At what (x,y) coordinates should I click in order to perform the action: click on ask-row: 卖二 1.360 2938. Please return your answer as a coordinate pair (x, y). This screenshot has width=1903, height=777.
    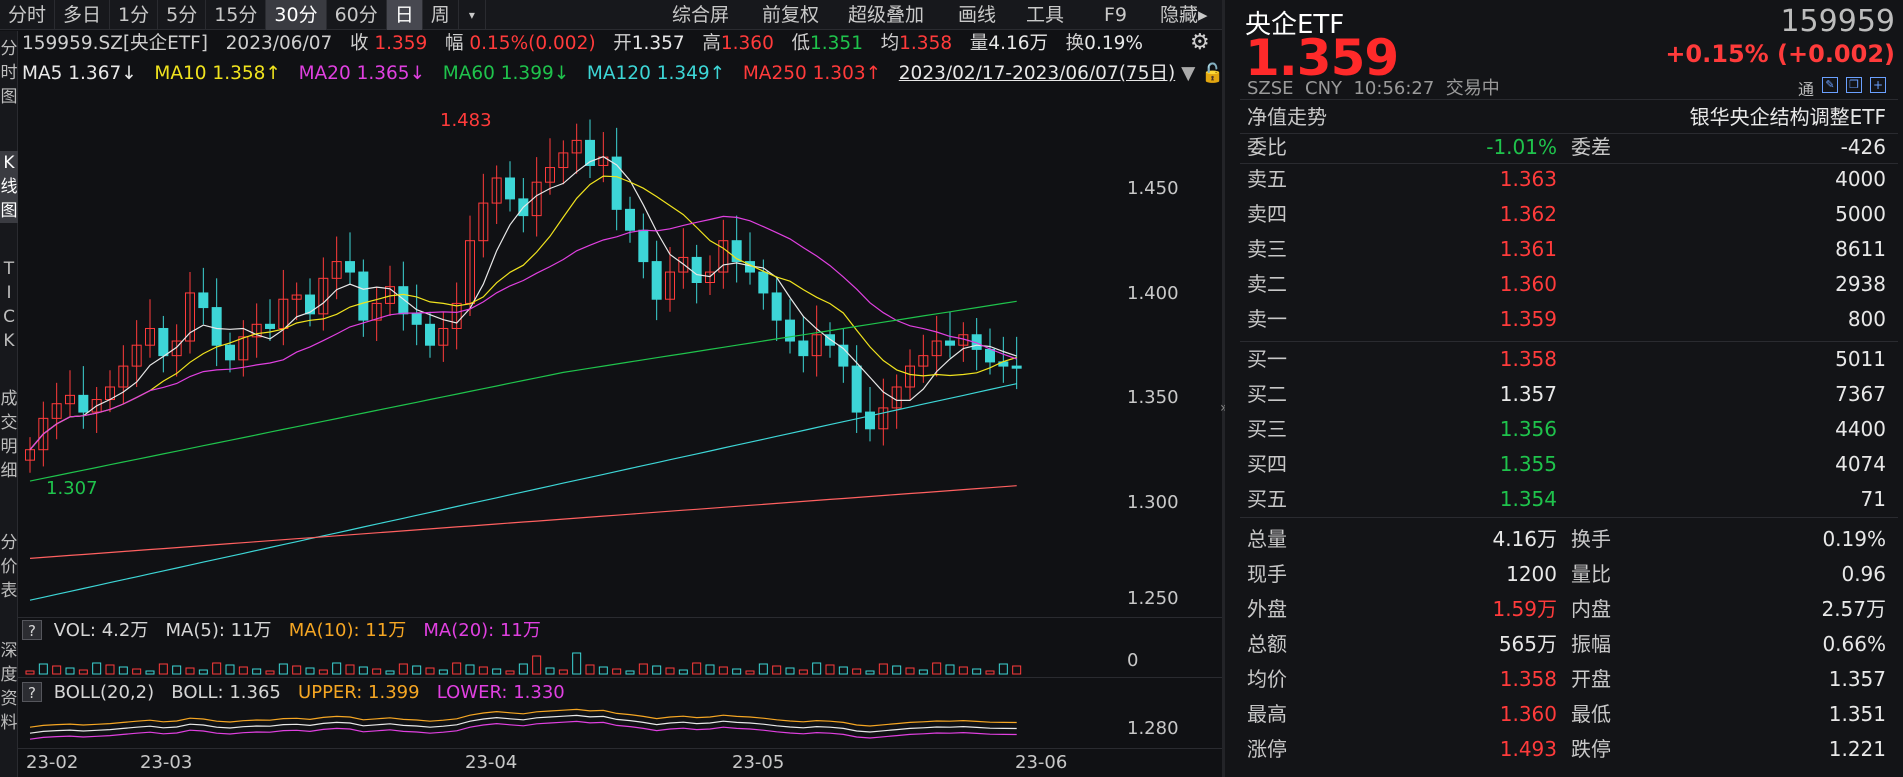
    Looking at the image, I should click on (1566, 284).